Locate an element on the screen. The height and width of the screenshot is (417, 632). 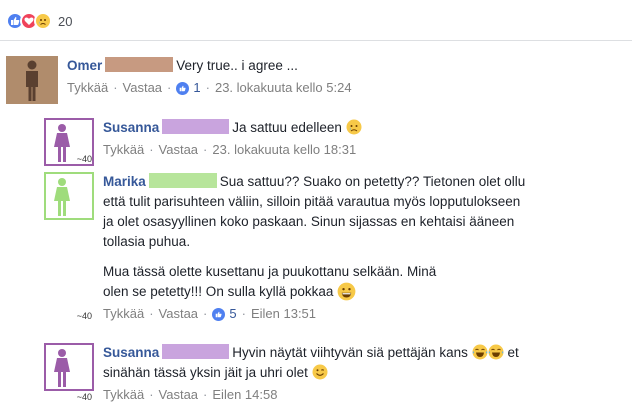
like-count: 1 is located at coordinates (196, 88).